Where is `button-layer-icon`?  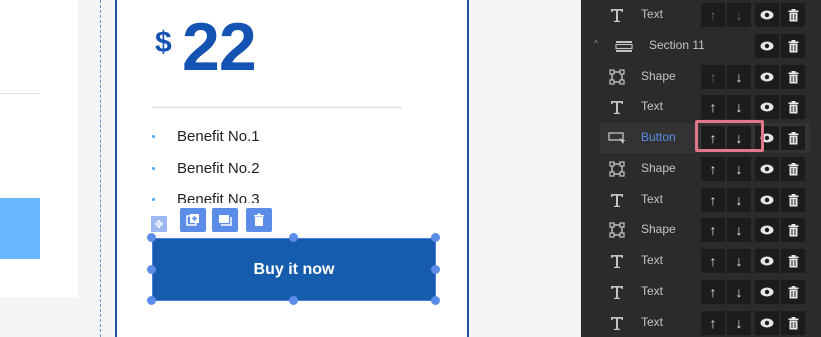 button-layer-icon is located at coordinates (617, 138).